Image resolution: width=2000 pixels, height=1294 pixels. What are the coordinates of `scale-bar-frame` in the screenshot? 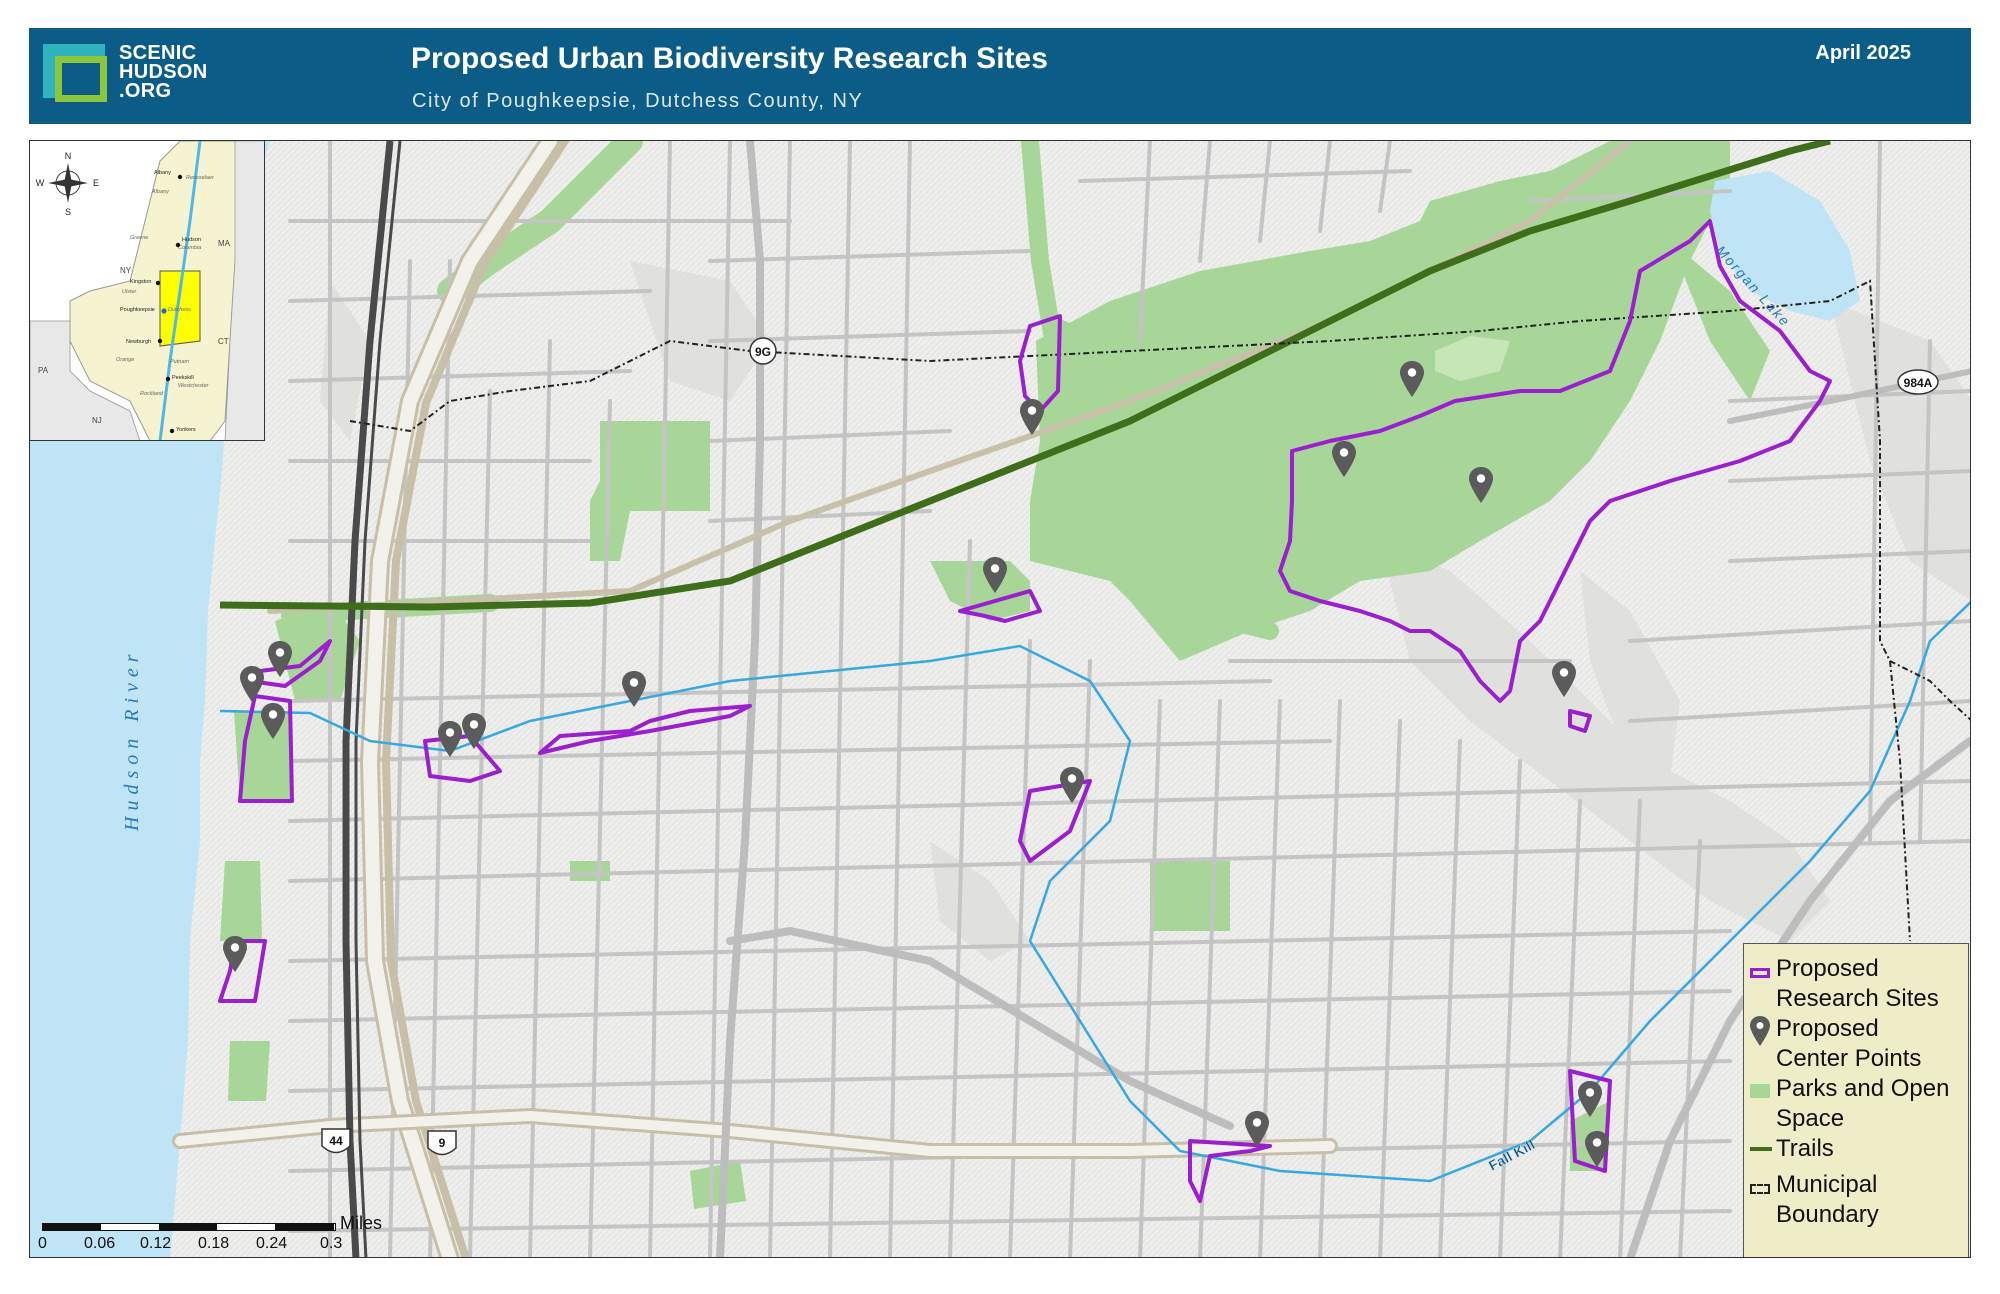 It's located at (189, 1227).